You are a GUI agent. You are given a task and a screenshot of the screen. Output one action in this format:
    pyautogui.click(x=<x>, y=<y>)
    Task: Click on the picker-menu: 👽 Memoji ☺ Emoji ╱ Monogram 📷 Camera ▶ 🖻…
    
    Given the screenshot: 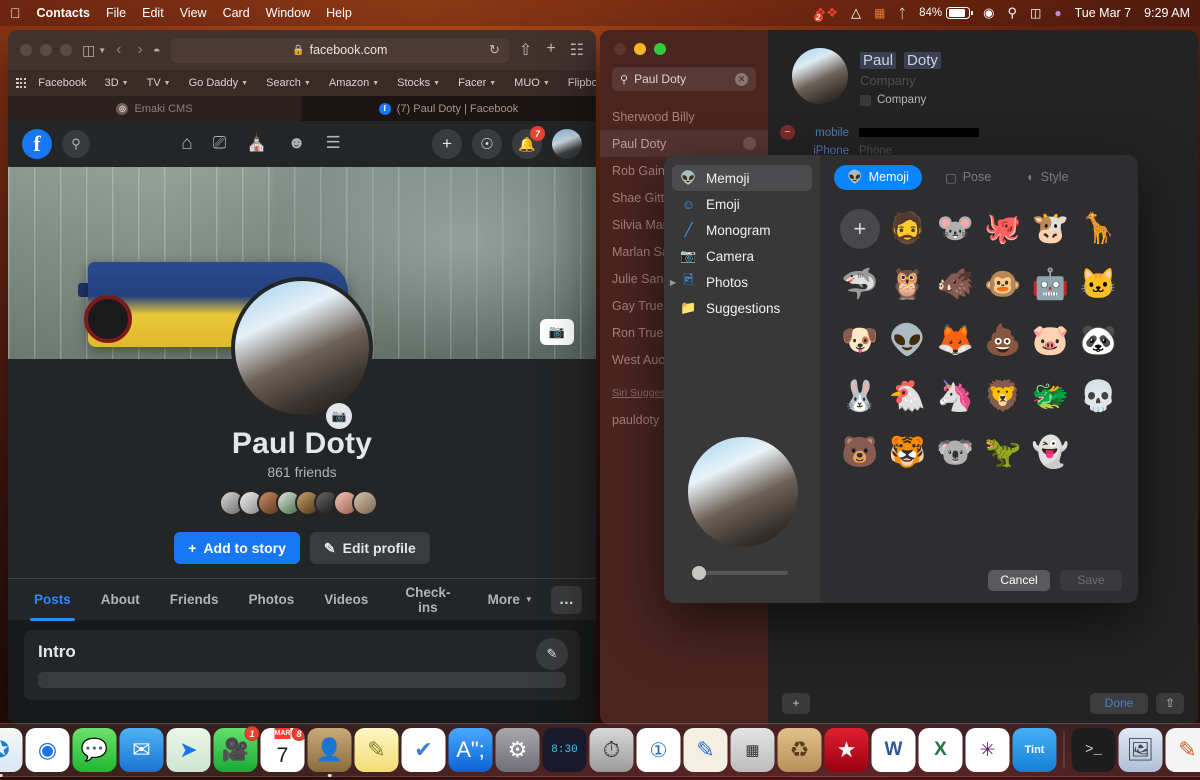 What is the action you would take?
    pyautogui.click(x=742, y=238)
    